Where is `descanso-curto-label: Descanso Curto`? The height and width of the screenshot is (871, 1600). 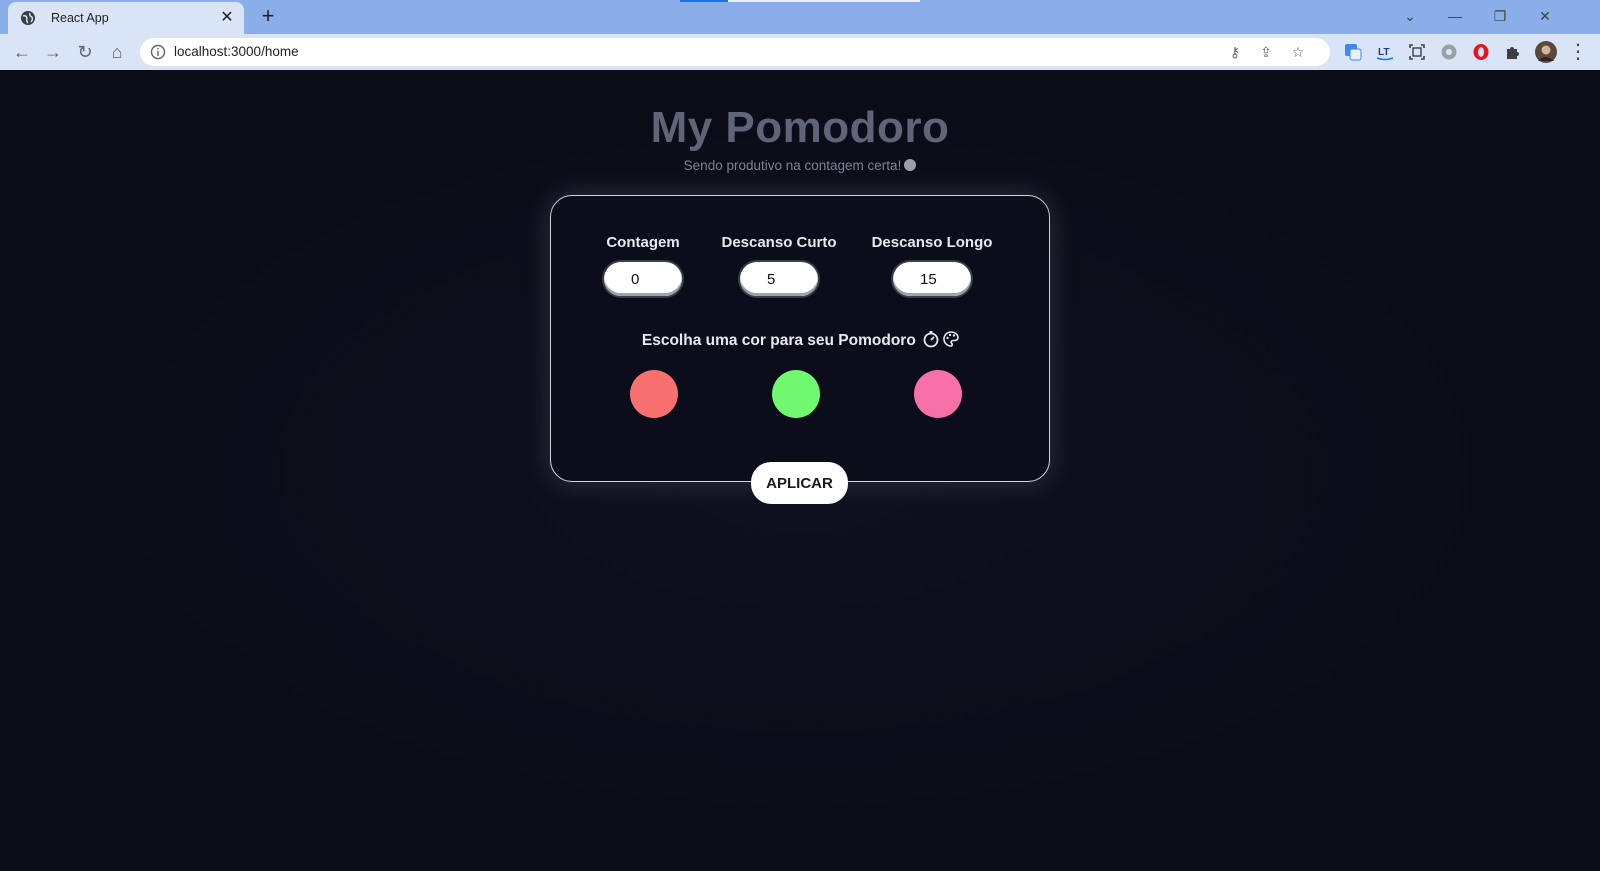
descanso-curto-label: Descanso Curto is located at coordinates (779, 242).